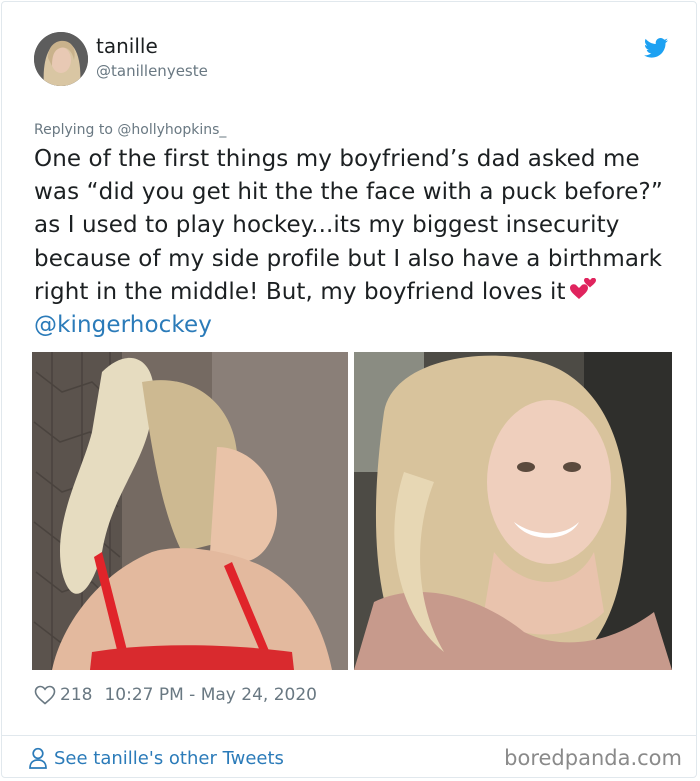 The image size is (700, 781). What do you see at coordinates (656, 48) in the screenshot?
I see `twitter-bird-icon` at bounding box center [656, 48].